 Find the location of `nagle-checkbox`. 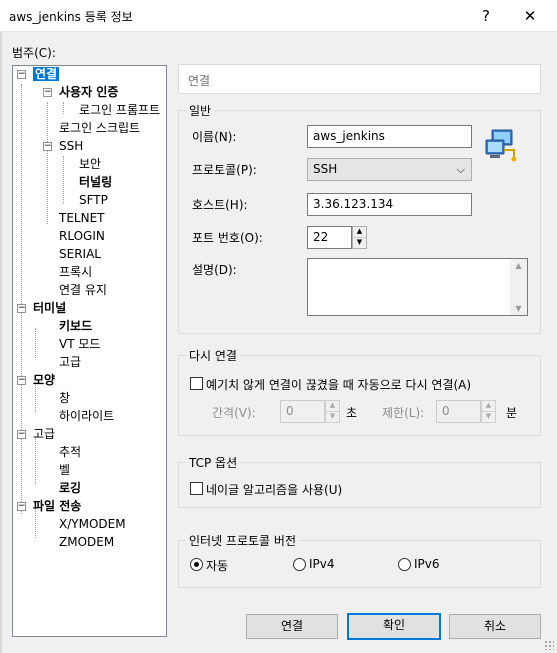

nagle-checkbox is located at coordinates (196, 488).